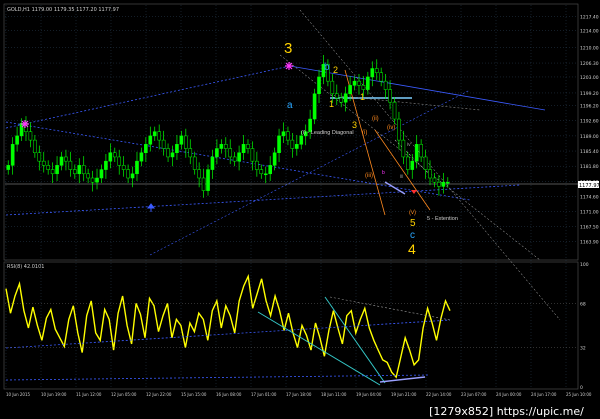 This screenshot has height=419, width=600. Describe the element at coordinates (364, 133) in the screenshot. I see `wave-i-label: (i)` at that location.